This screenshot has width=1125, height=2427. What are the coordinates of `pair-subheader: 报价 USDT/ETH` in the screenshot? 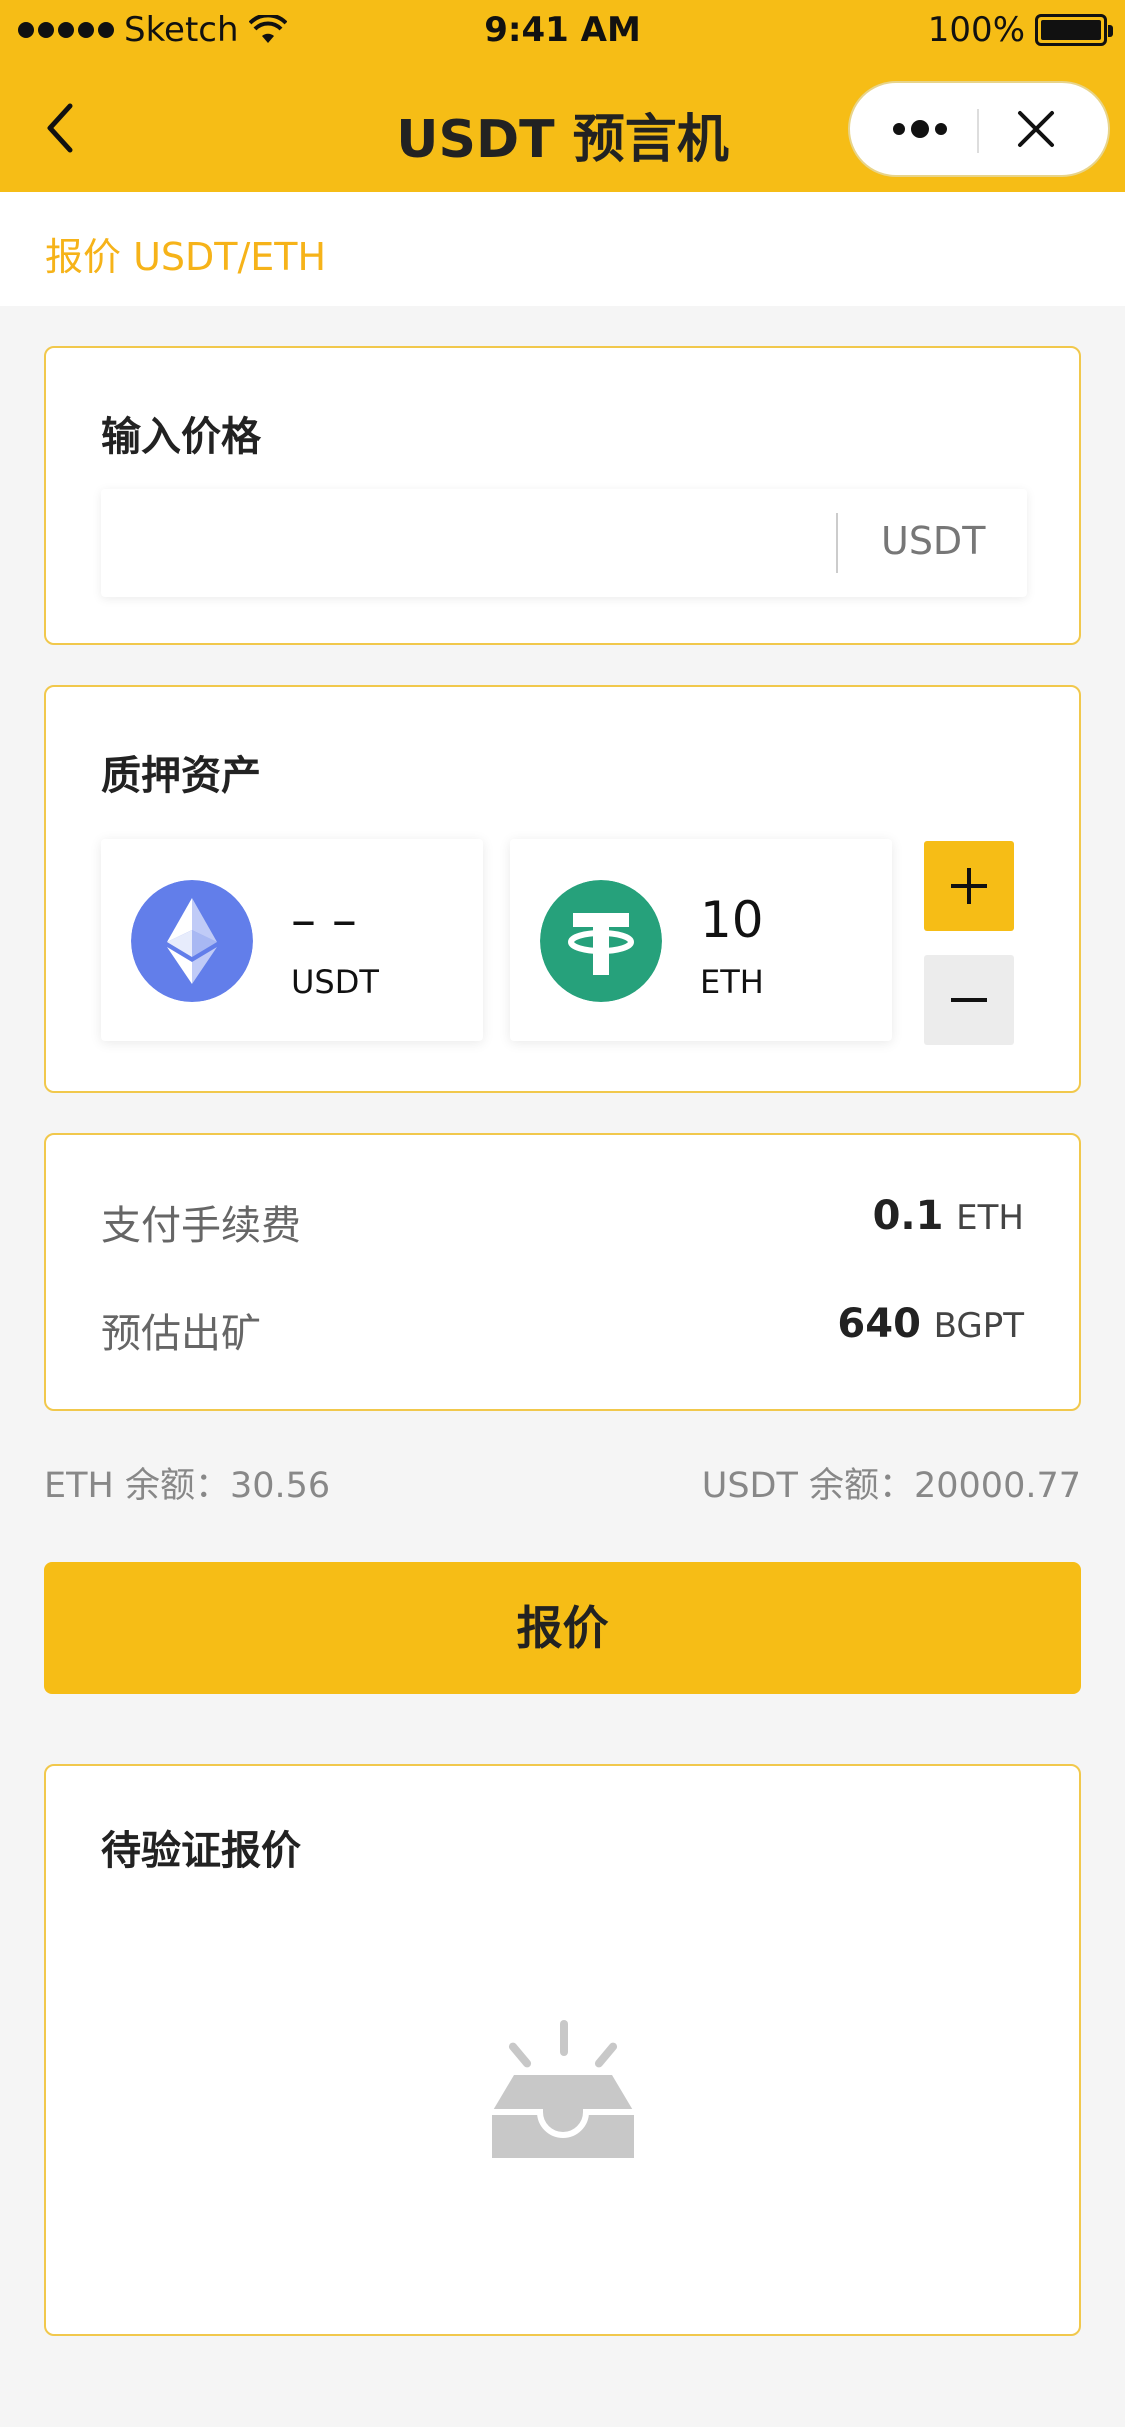 It's located at (562, 249).